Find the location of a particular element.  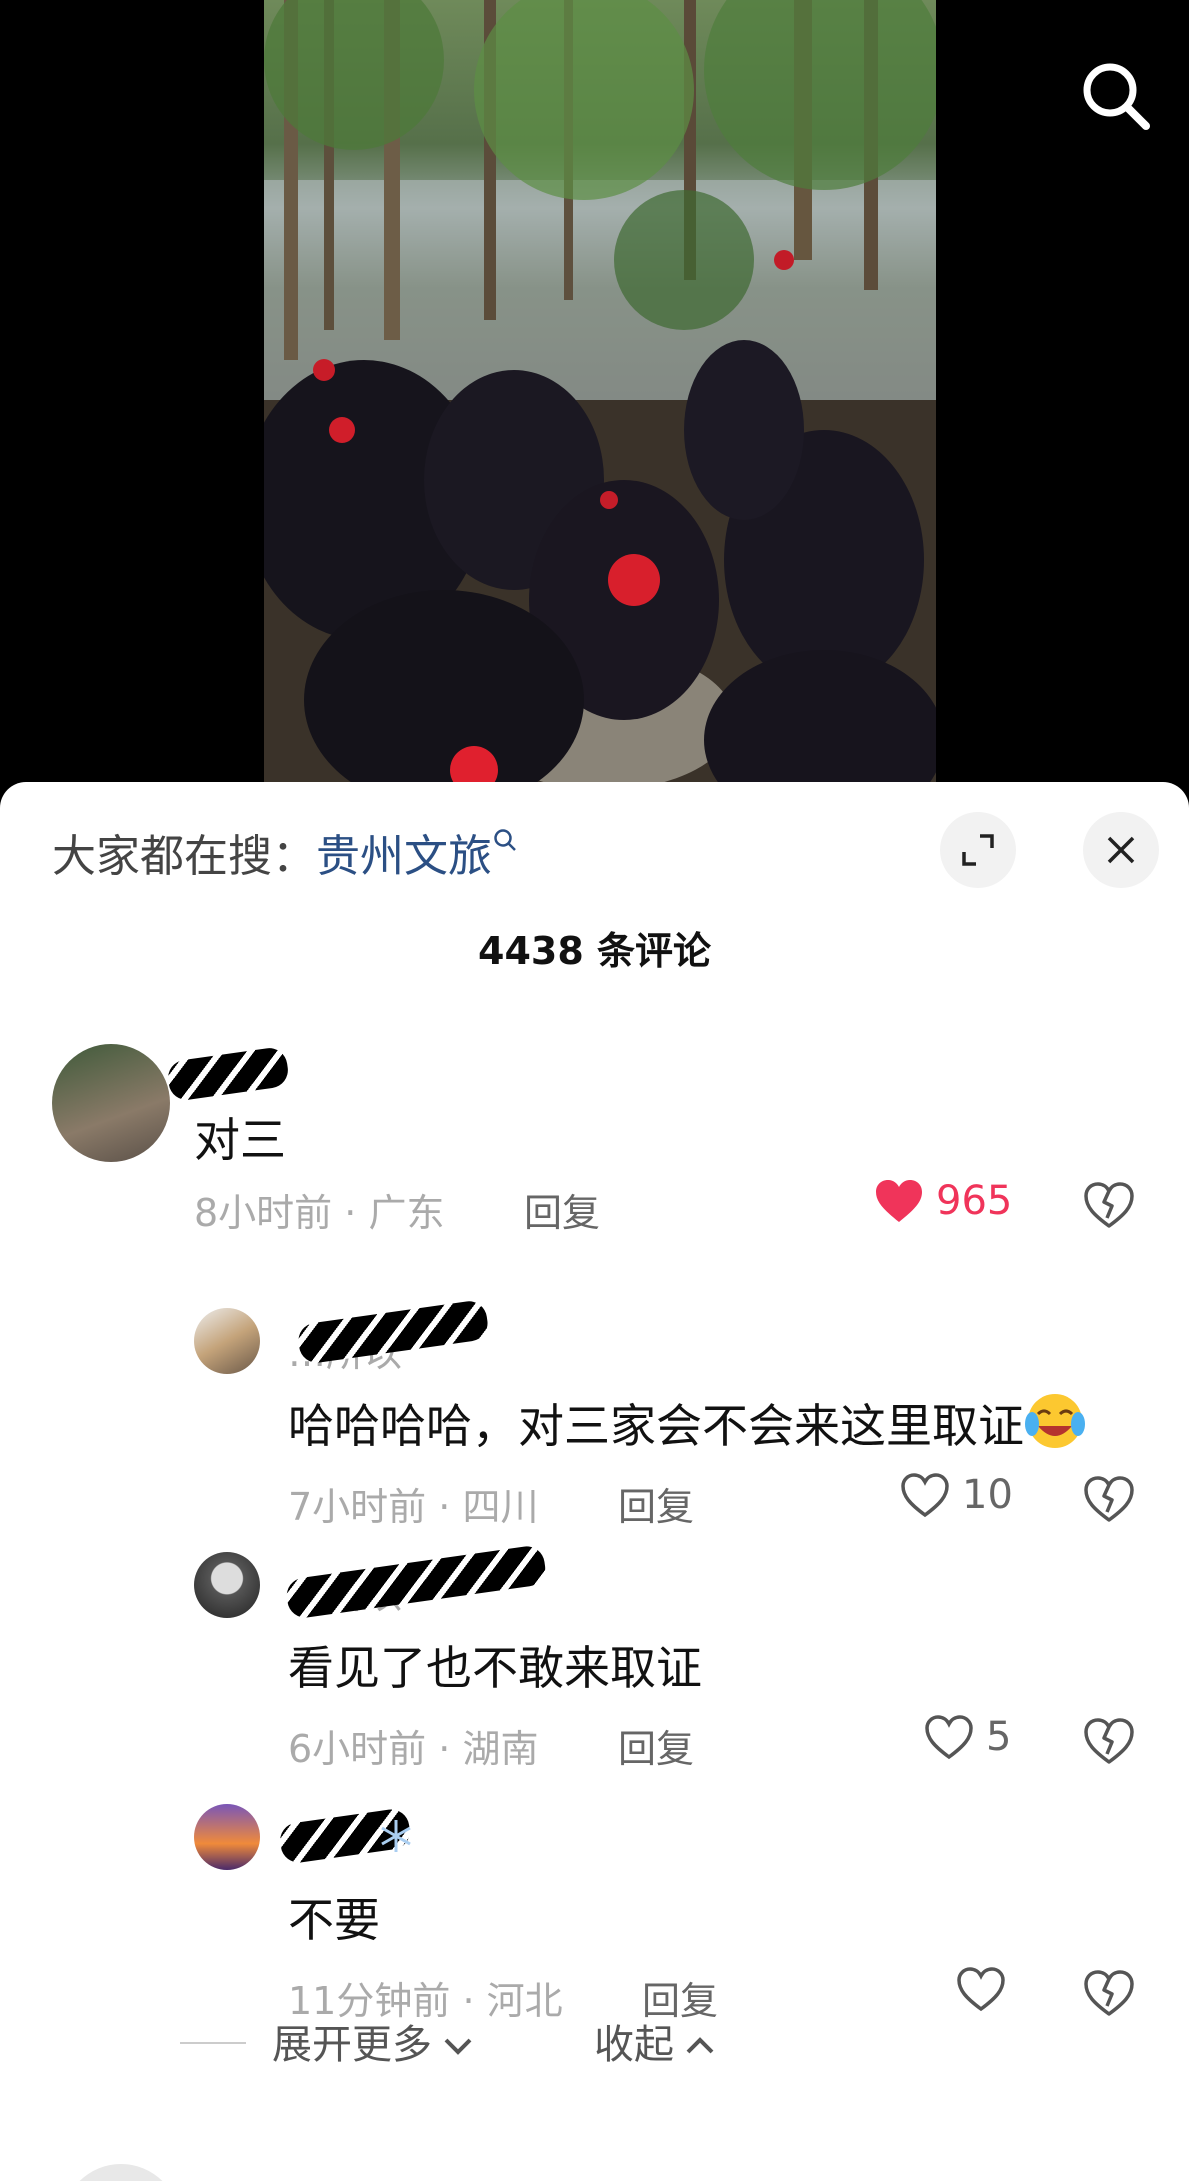

reply-item: …所以 哈哈哈哈，对三家会不会来这里取证 7小时前 · 四川 回复 10 is located at coordinates (594, 1411).